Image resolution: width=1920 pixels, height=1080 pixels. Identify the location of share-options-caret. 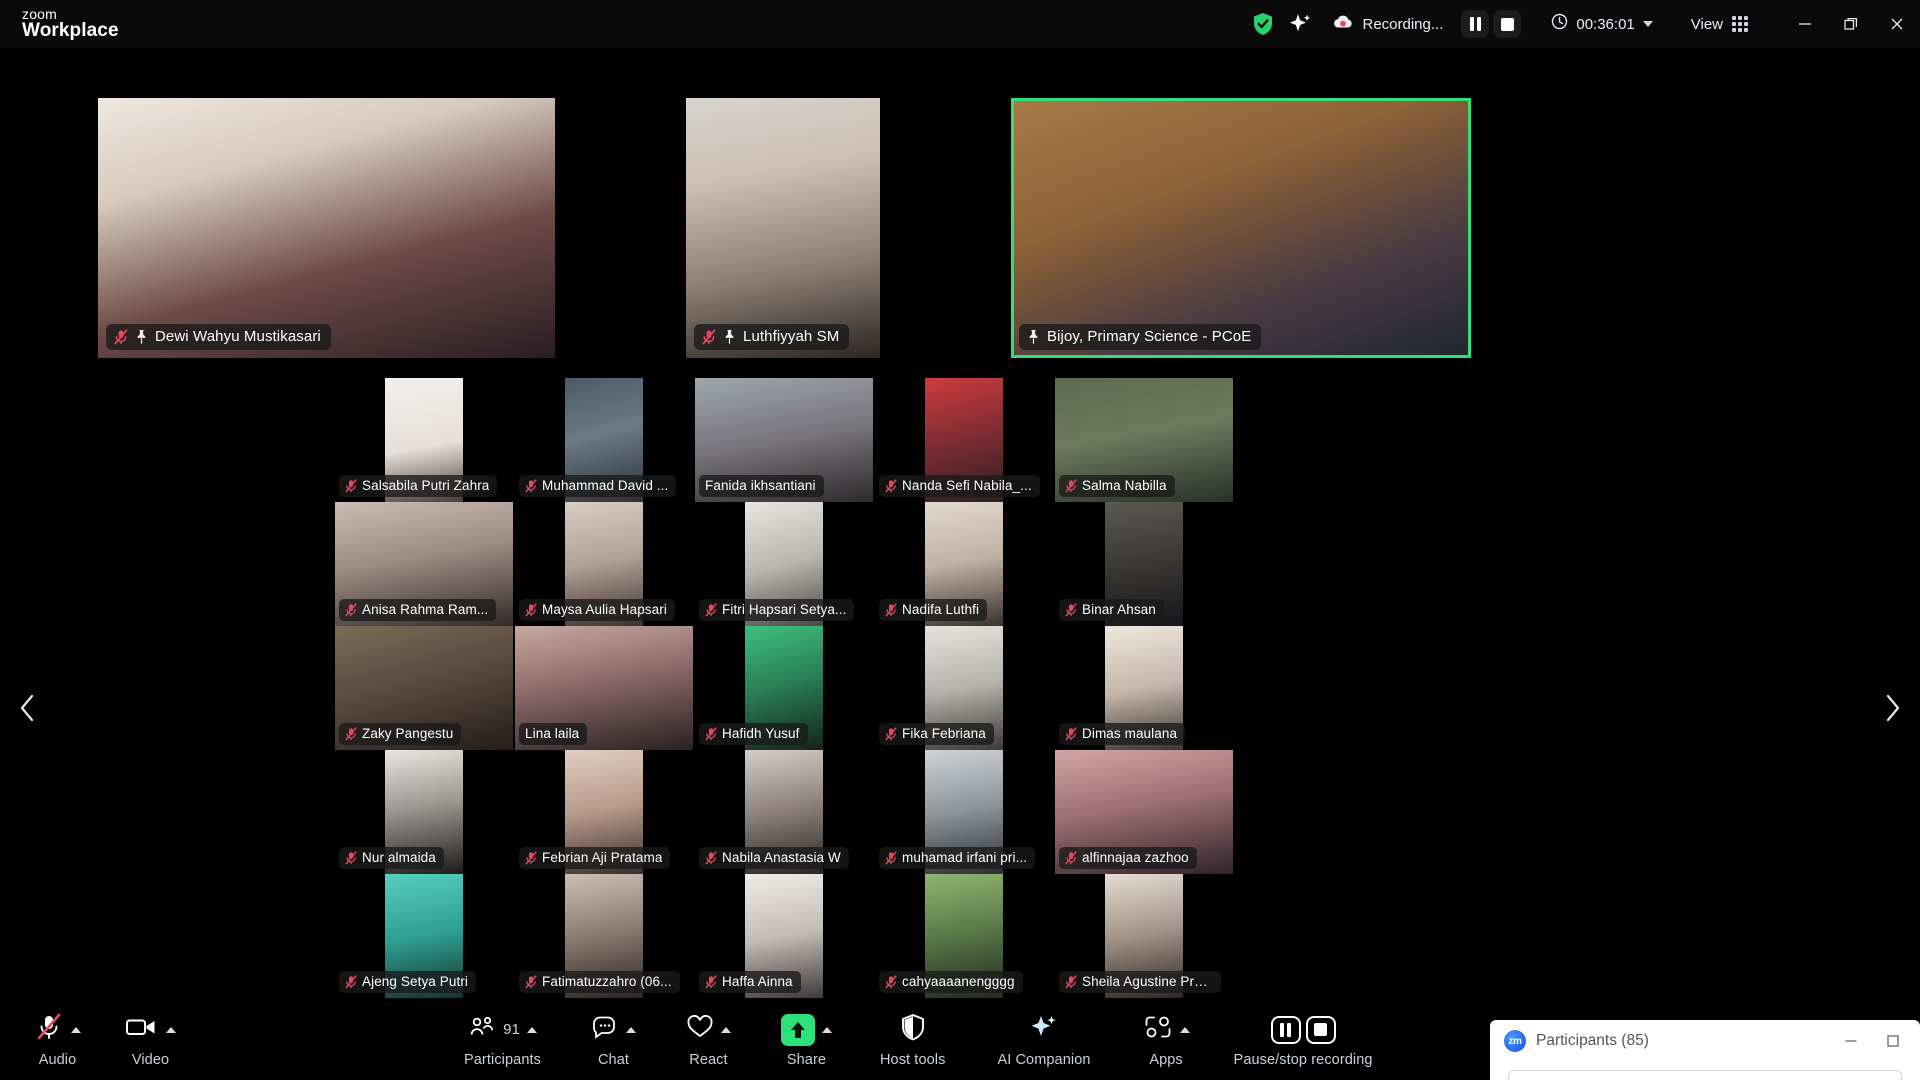
(826, 1029).